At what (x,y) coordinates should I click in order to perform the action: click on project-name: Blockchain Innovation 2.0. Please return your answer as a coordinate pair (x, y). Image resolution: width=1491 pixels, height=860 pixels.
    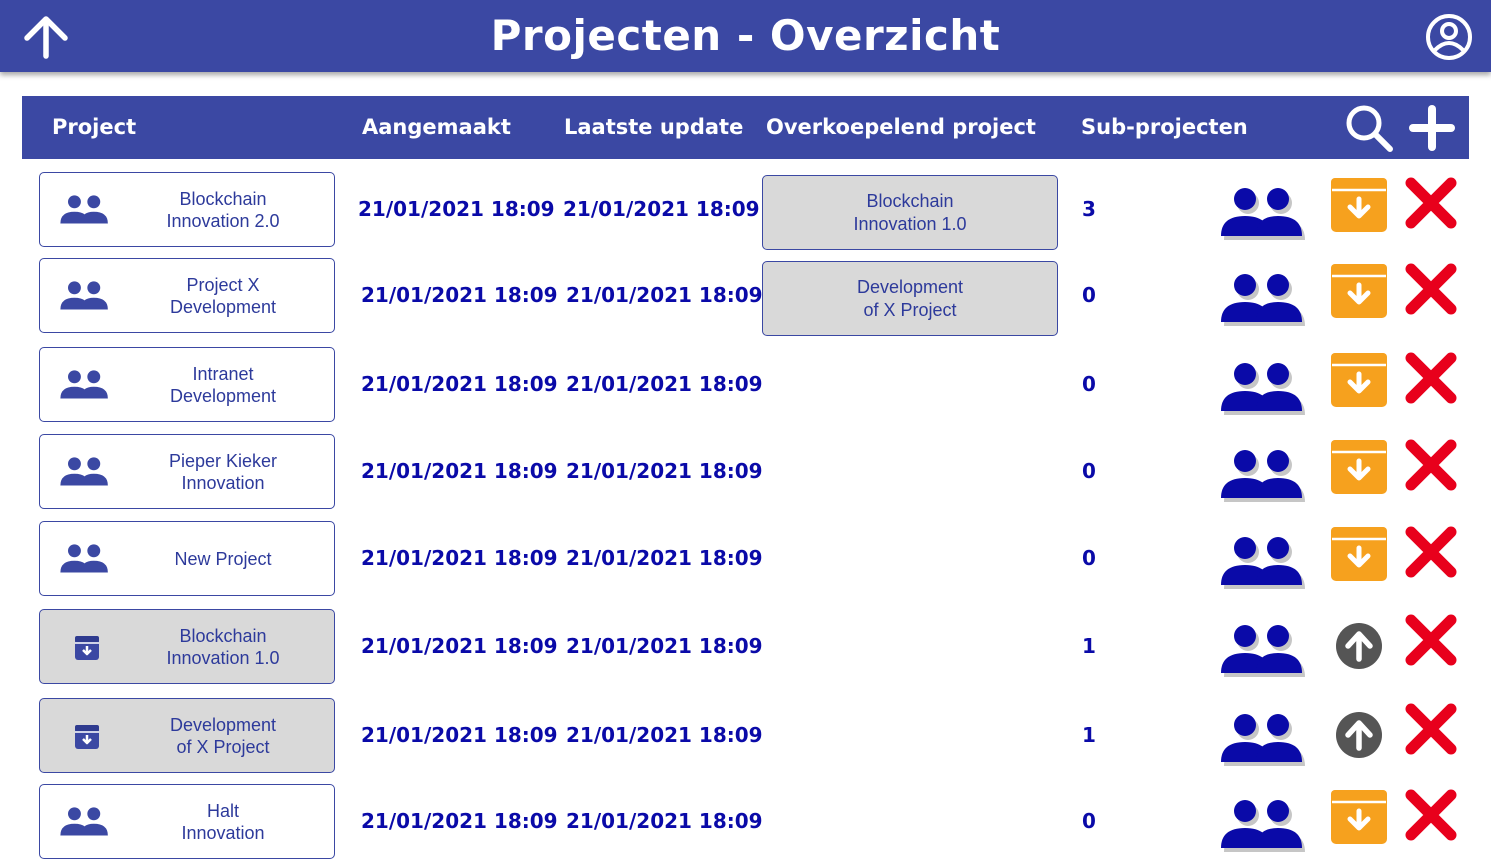
    Looking at the image, I should click on (223, 209).